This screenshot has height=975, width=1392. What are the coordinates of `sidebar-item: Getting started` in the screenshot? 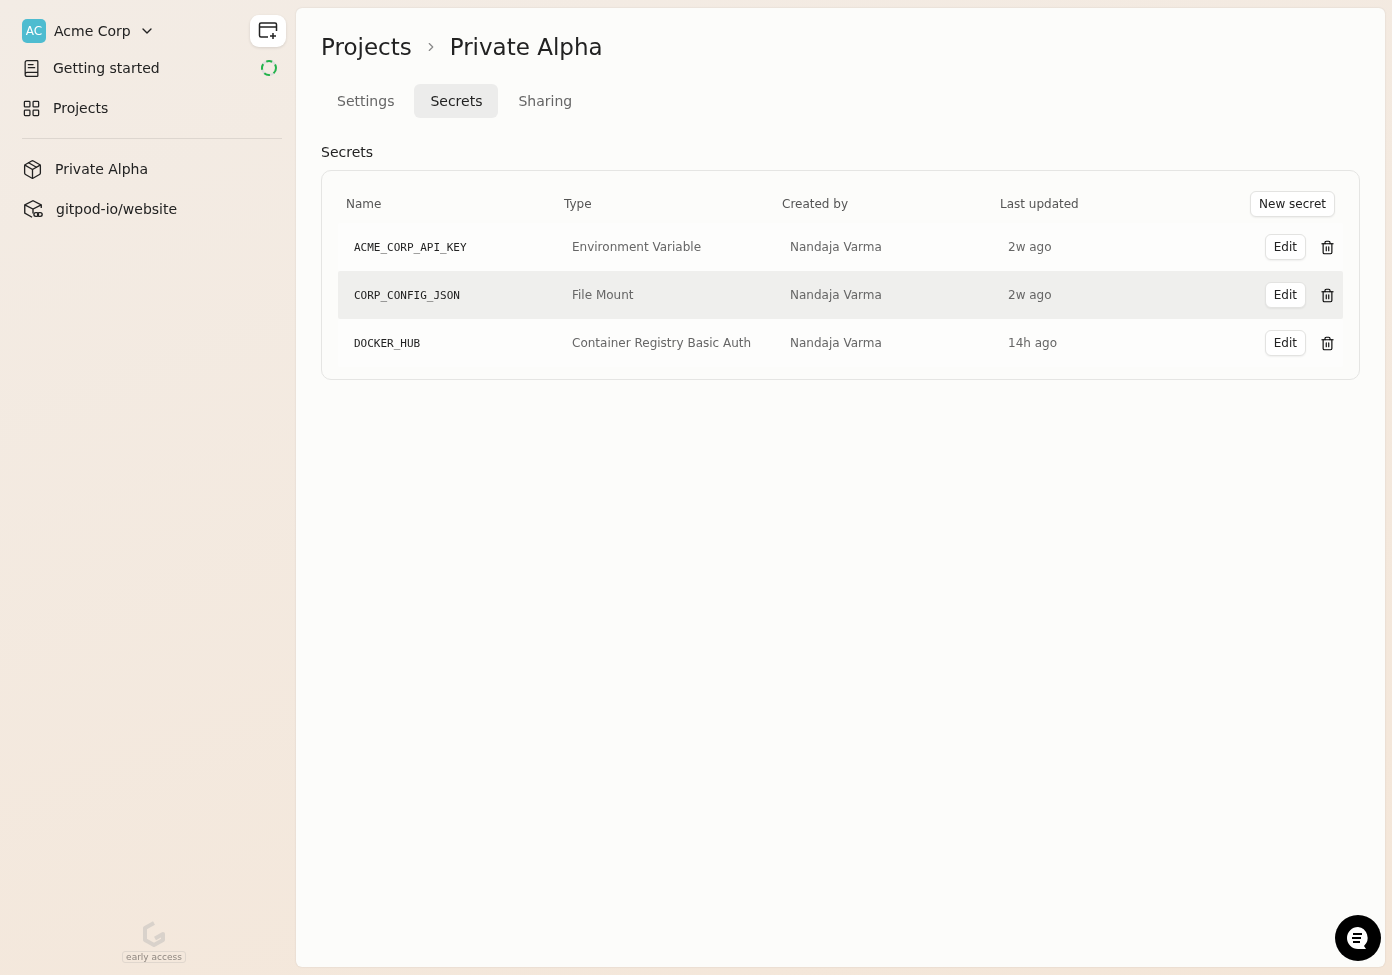 It's located at (154, 68).